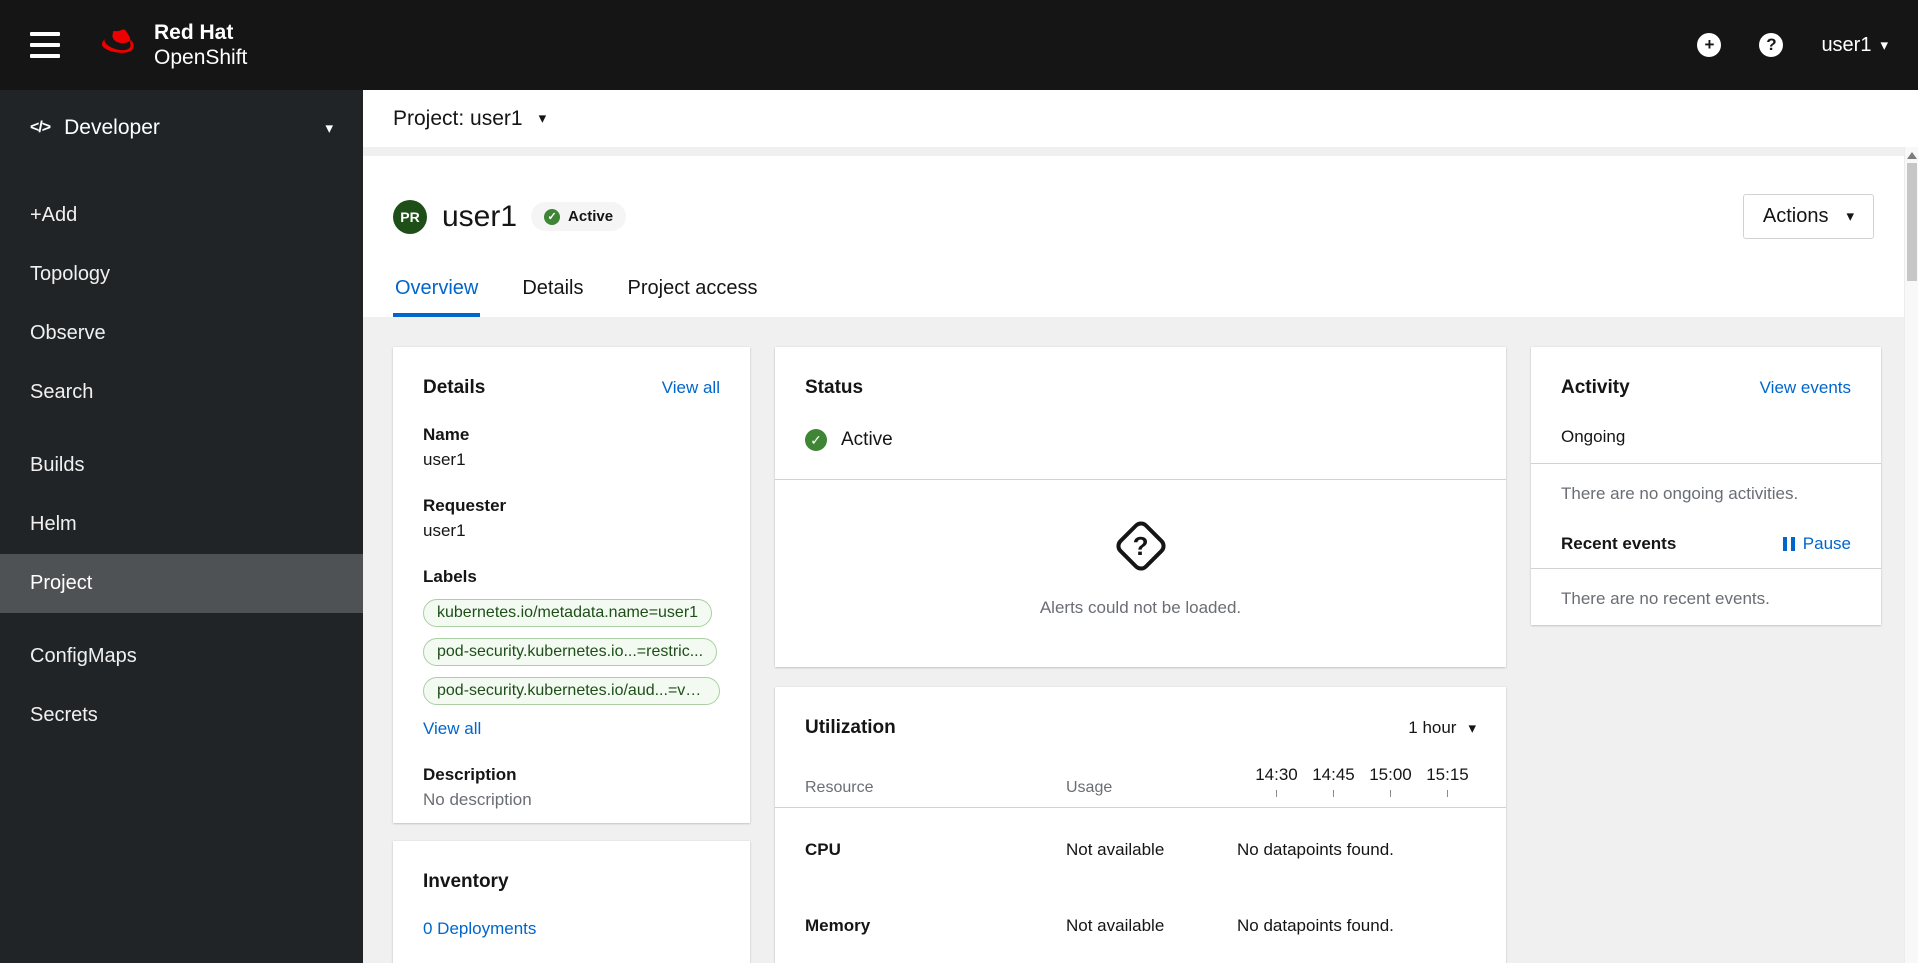  Describe the element at coordinates (838, 925) in the screenshot. I see `resource-name: Memory` at that location.